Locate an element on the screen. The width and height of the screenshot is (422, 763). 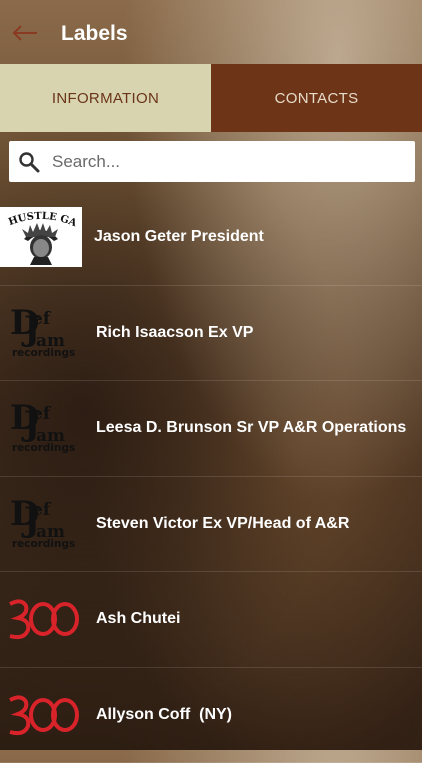
page-title: Labels is located at coordinates (94, 34).